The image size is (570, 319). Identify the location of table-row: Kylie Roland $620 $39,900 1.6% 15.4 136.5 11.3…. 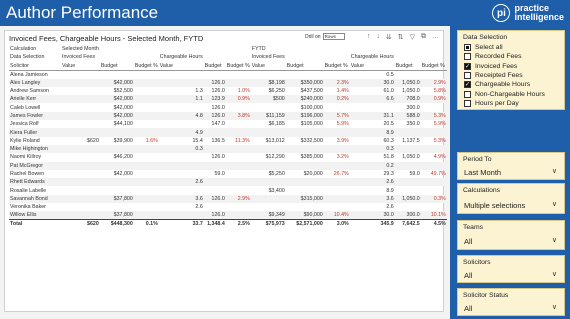
(228, 141).